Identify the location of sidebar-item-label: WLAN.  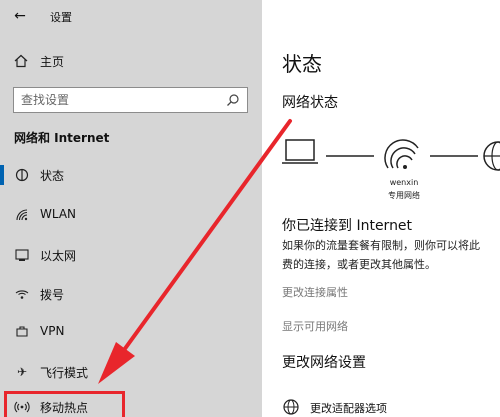
(58, 214).